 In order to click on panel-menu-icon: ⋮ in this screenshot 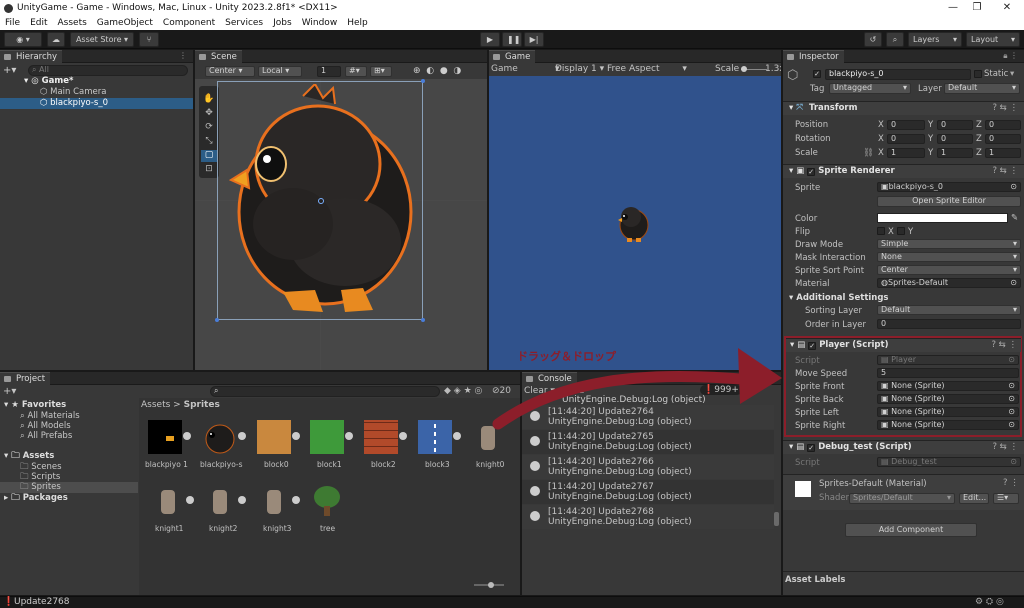, I will do `click(183, 55)`.